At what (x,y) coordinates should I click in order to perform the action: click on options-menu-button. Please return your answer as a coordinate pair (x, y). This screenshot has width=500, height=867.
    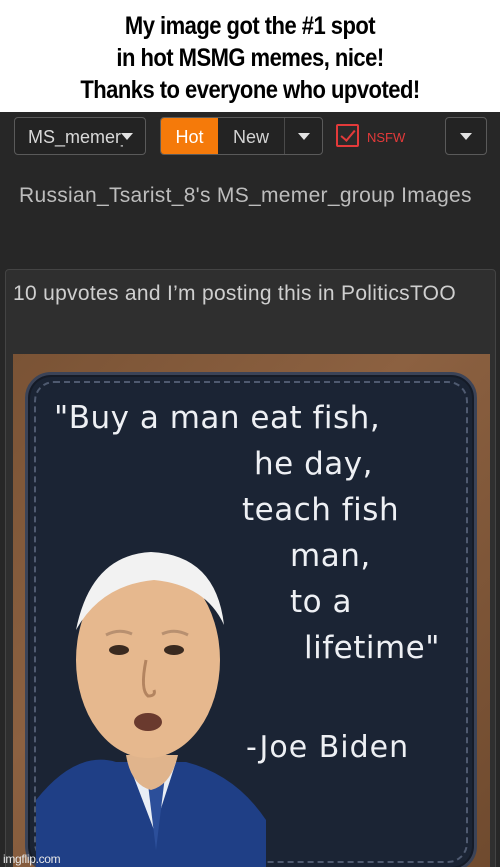
    Looking at the image, I should click on (466, 136).